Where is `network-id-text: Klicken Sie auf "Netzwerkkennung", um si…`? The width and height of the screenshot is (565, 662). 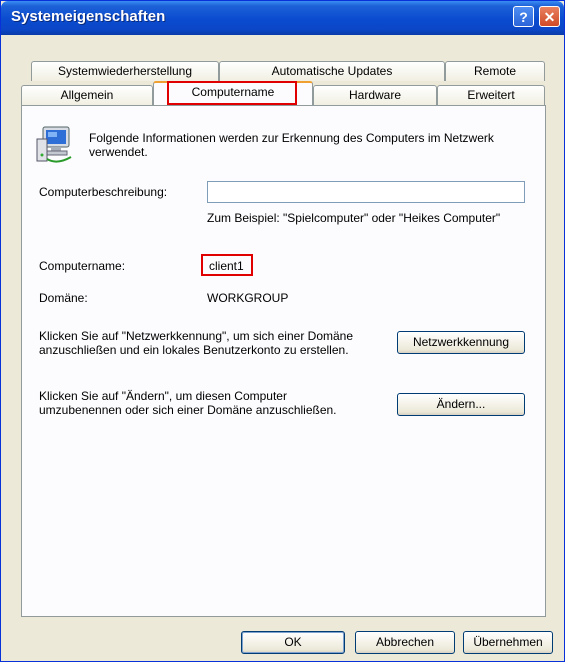
network-id-text: Klicken Sie auf "Netzwerkkennung", um si… is located at coordinates (196, 343).